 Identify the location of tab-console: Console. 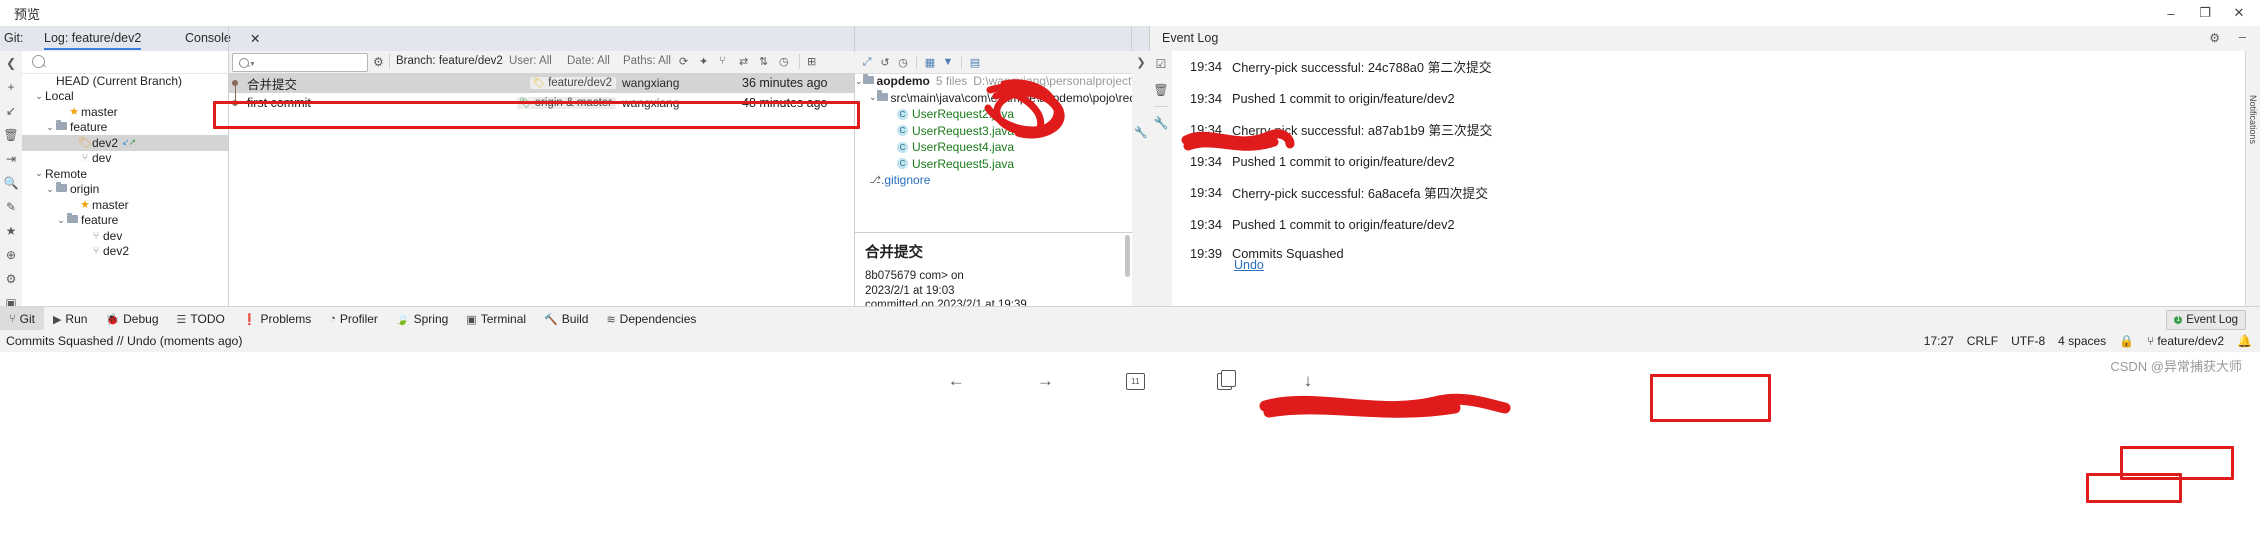
(208, 38).